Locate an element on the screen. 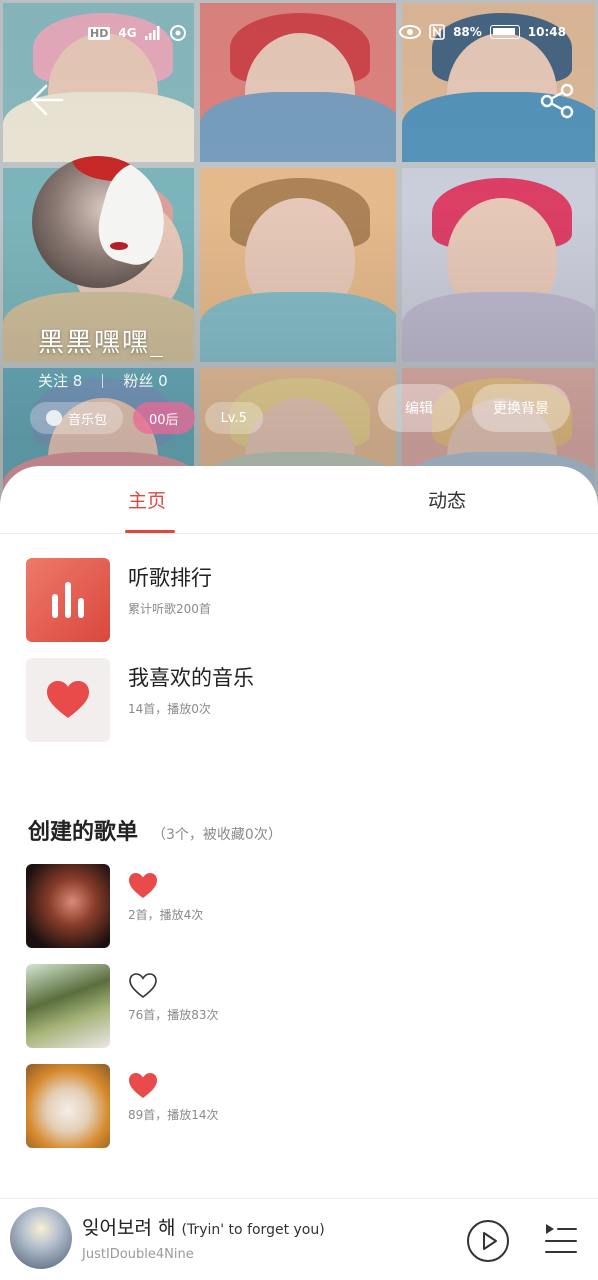 The width and height of the screenshot is (598, 1280). now-playing-art is located at coordinates (41, 1238).